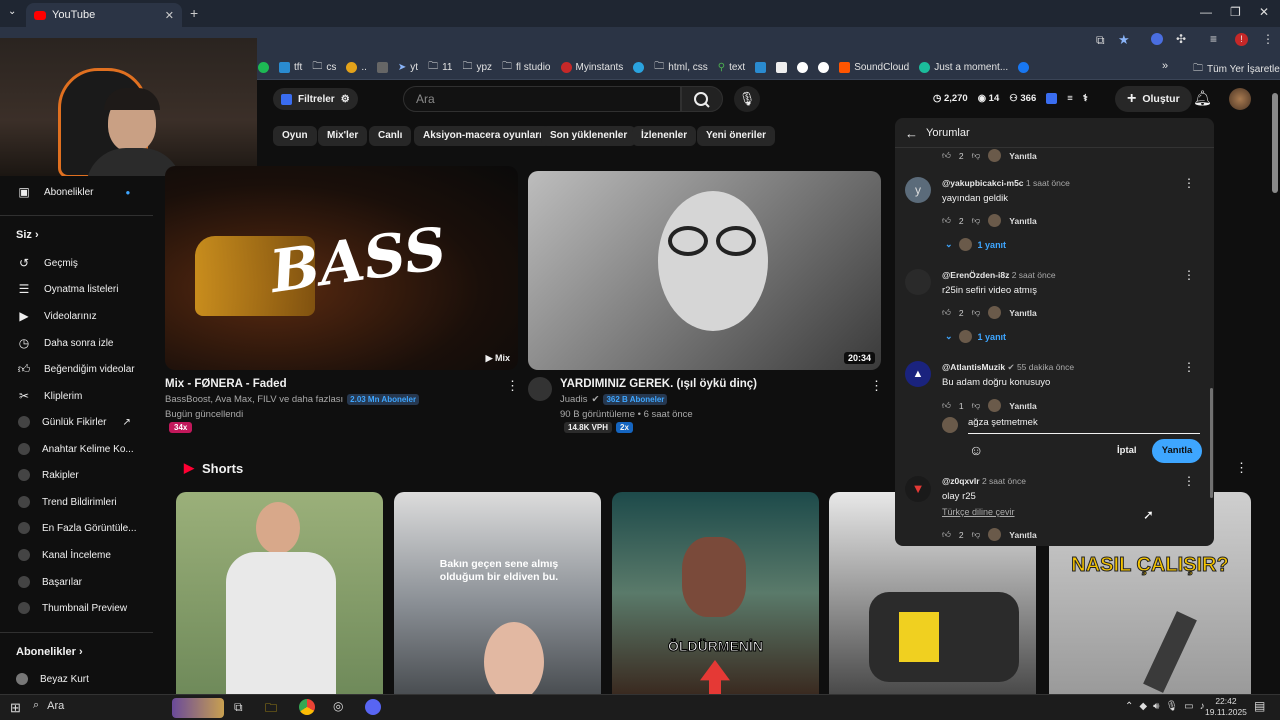 The image size is (1280, 720). Describe the element at coordinates (56, 316) in the screenshot. I see `sidebar-item-your-videos: ▶ Videolarınız` at that location.